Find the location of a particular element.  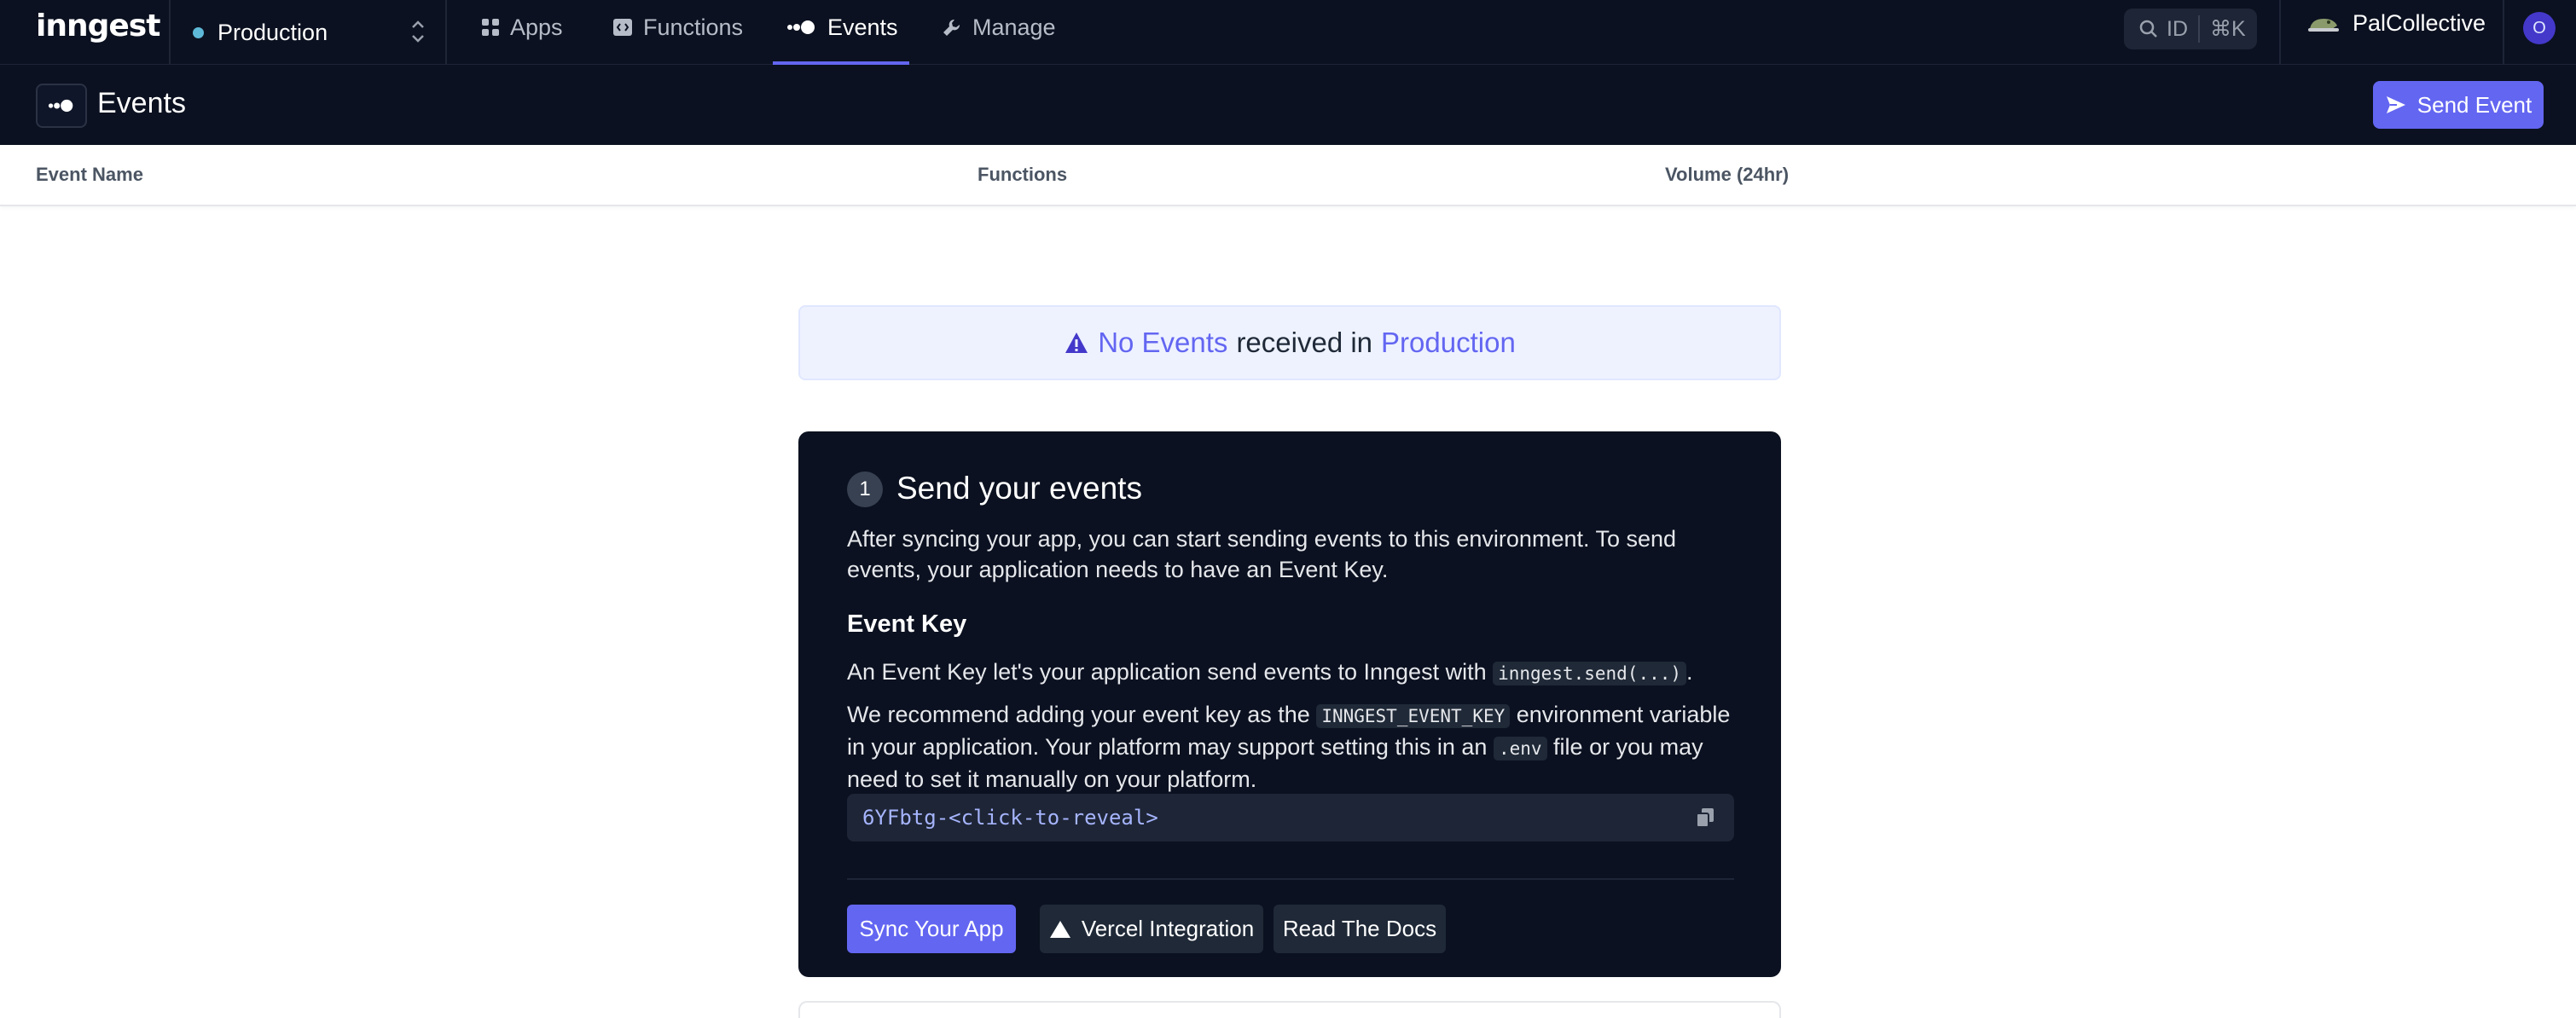

banner-environment: Production is located at coordinates (1448, 342).